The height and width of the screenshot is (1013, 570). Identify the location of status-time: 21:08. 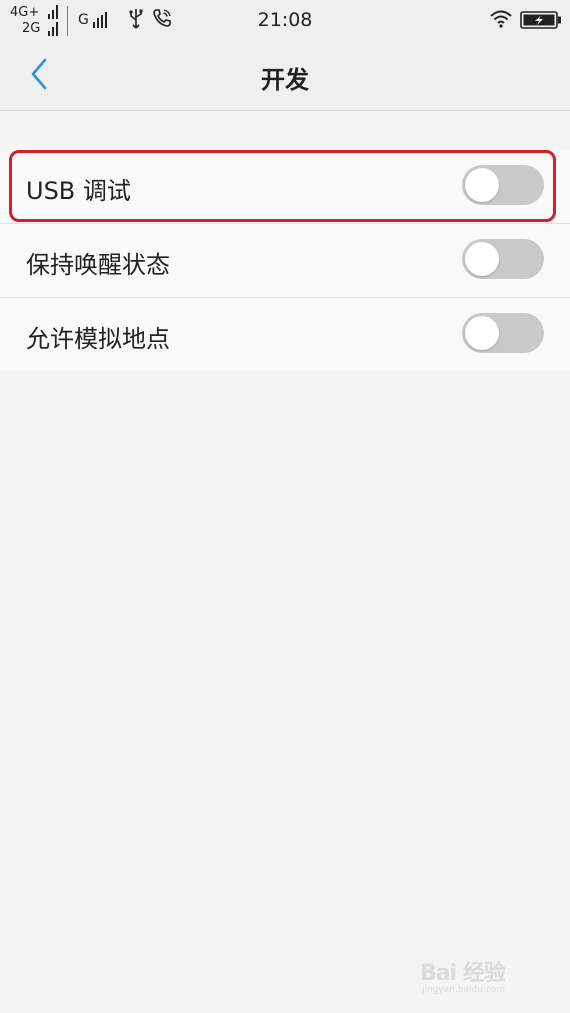
(285, 20).